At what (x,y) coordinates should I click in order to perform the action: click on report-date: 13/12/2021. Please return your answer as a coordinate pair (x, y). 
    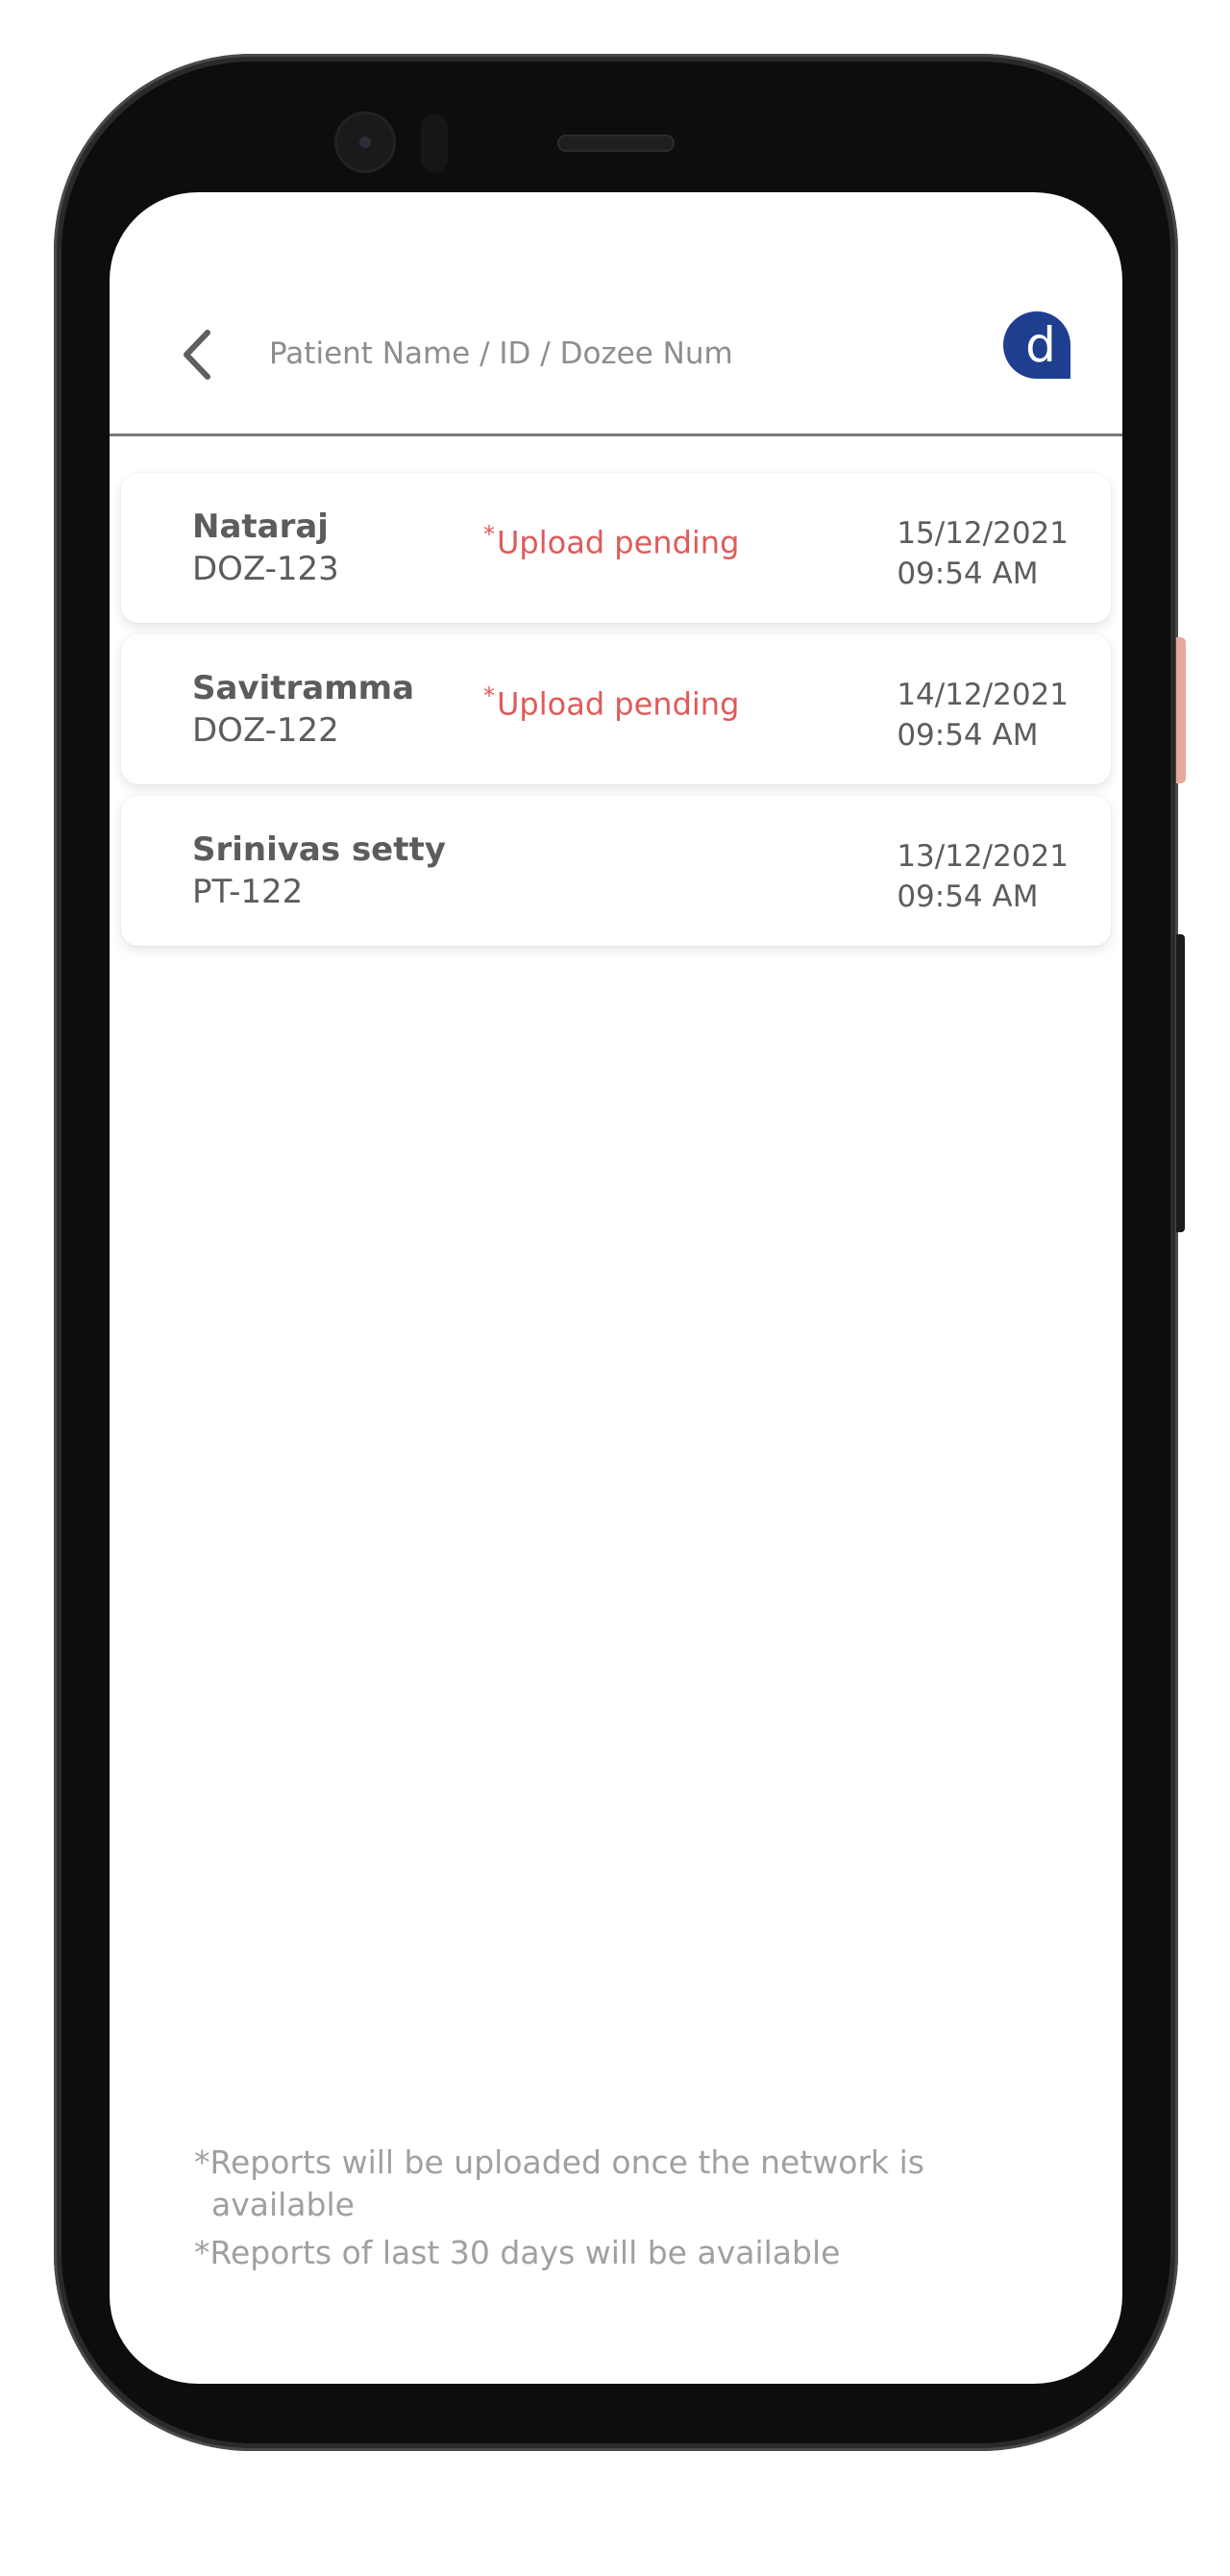
    Looking at the image, I should click on (983, 856).